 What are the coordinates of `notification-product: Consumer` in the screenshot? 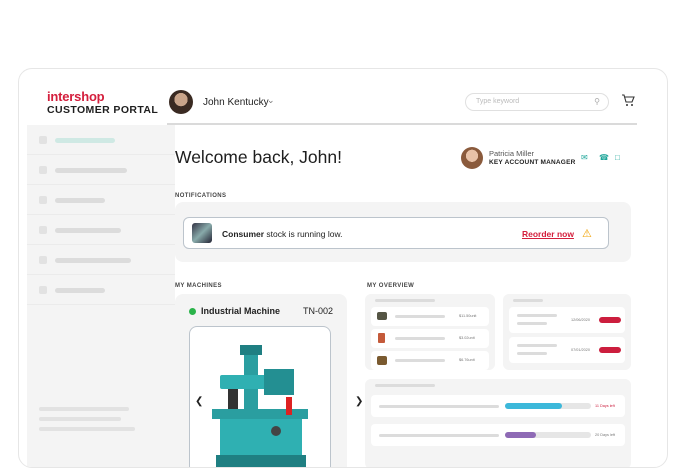 It's located at (243, 234).